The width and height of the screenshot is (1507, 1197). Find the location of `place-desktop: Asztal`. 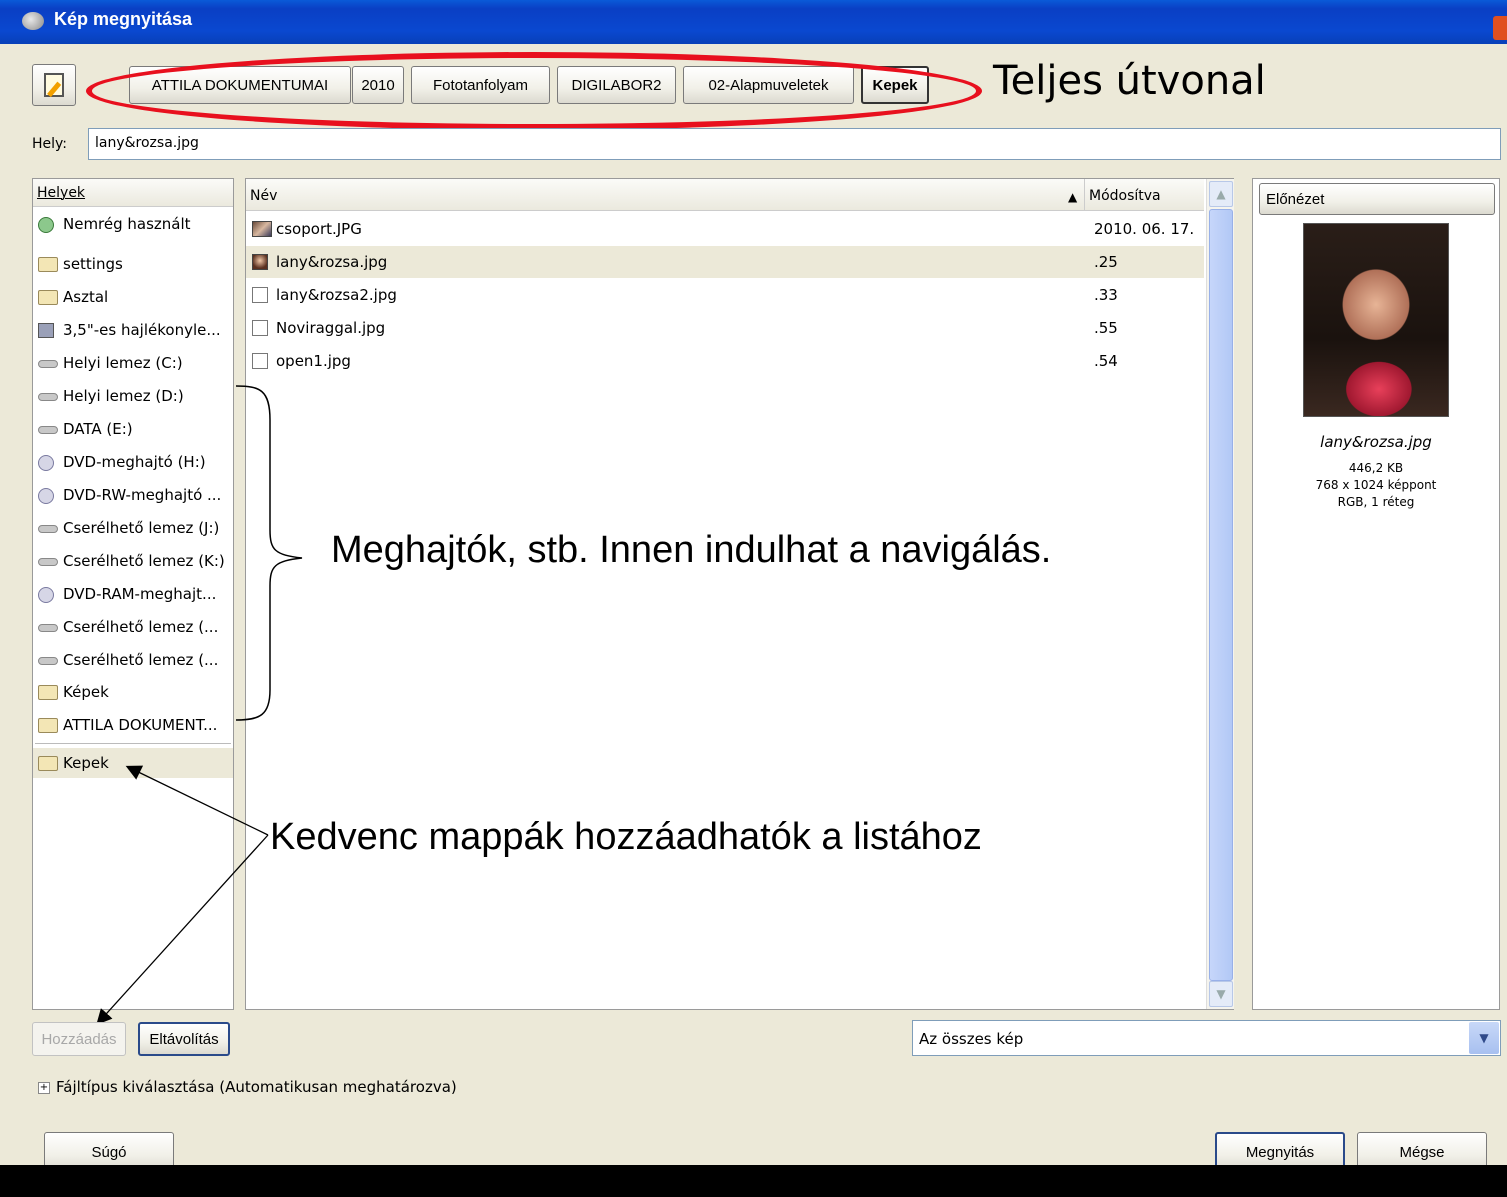

place-desktop: Asztal is located at coordinates (133, 297).